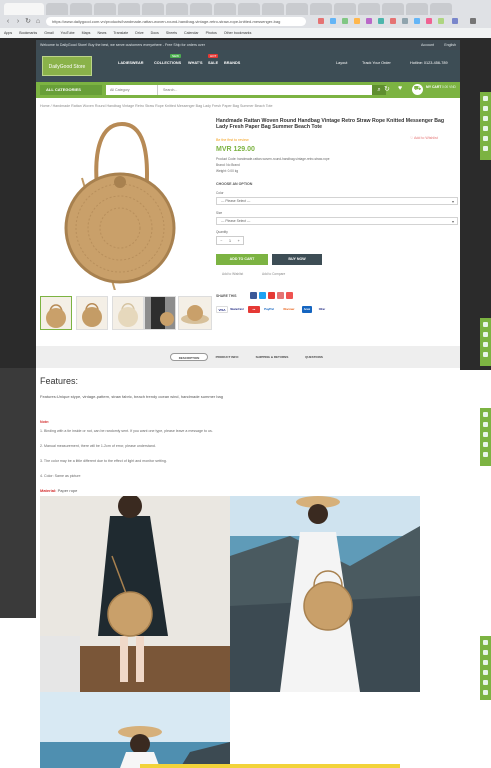  What do you see at coordinates (473, 21) in the screenshot?
I see `menu-icon` at bounding box center [473, 21].